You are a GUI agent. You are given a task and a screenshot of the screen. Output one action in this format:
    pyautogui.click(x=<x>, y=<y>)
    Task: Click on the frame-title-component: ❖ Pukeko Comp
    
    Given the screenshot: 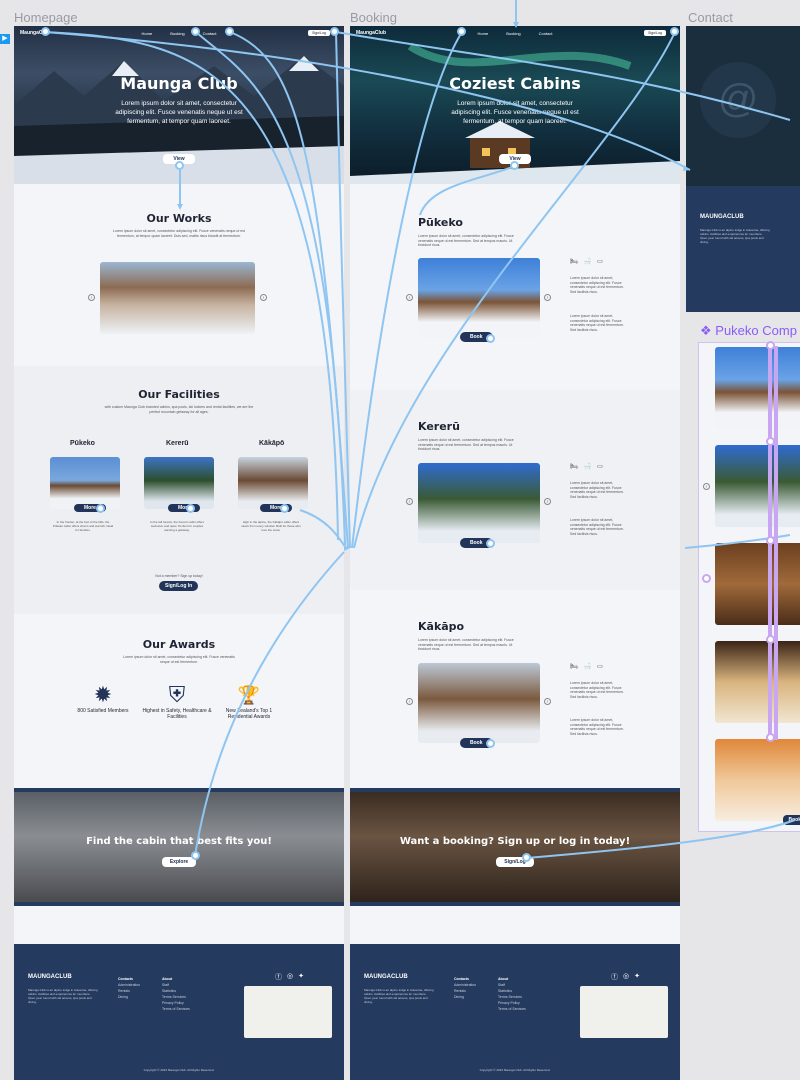 What is the action you would take?
    pyautogui.click(x=748, y=331)
    